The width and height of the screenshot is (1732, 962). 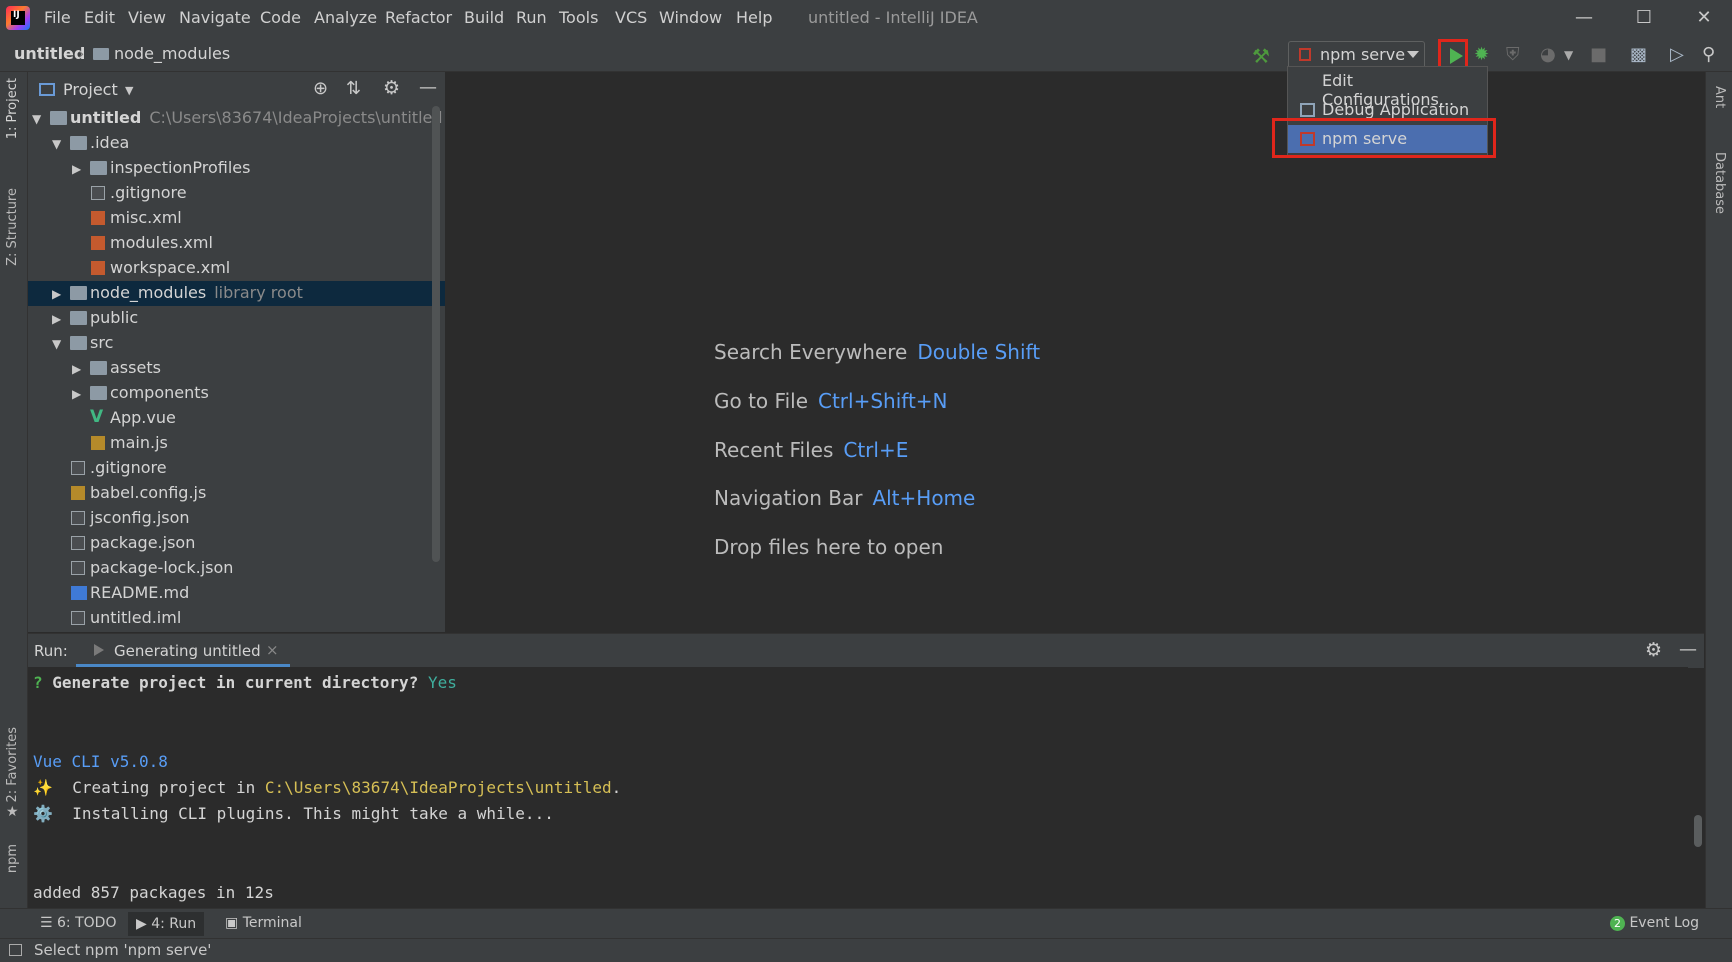 What do you see at coordinates (101, 54) in the screenshot?
I see `folder-icon` at bounding box center [101, 54].